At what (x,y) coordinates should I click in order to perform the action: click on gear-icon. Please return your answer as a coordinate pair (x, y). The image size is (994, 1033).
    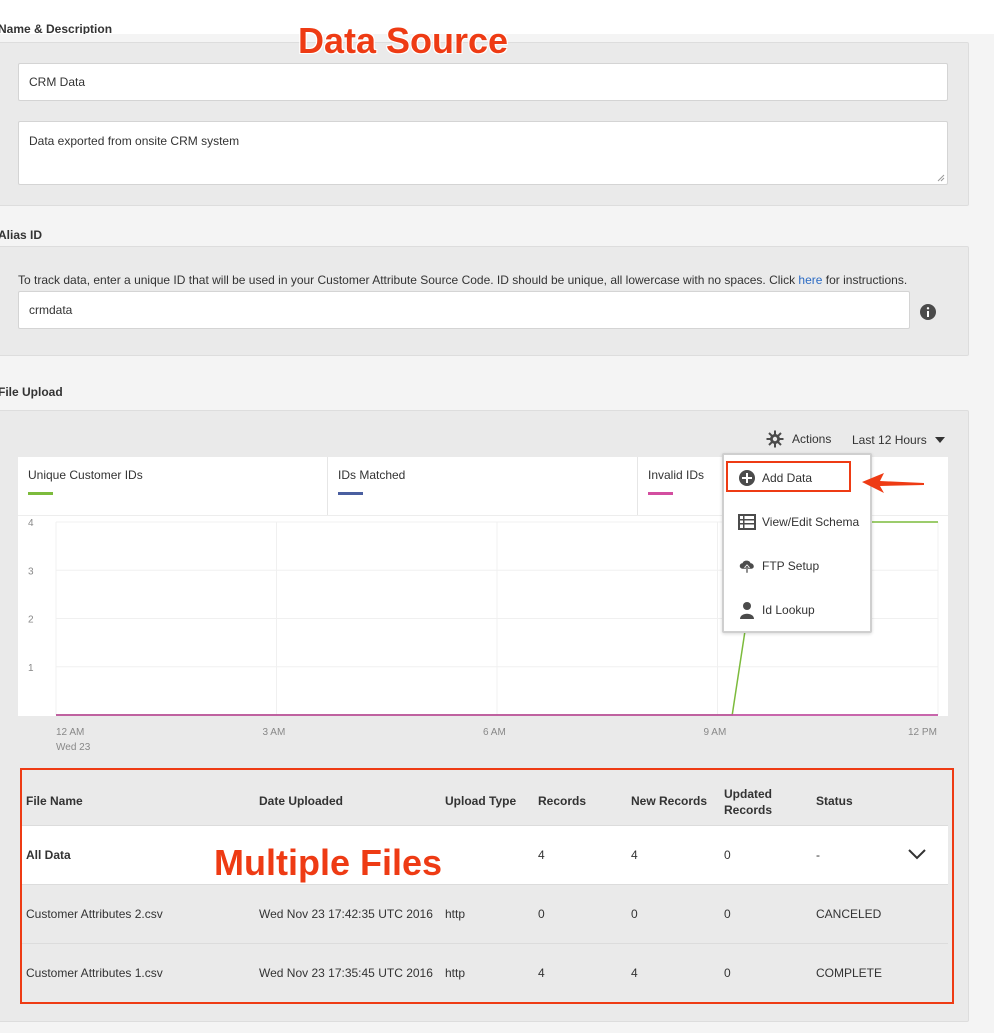
    Looking at the image, I should click on (775, 439).